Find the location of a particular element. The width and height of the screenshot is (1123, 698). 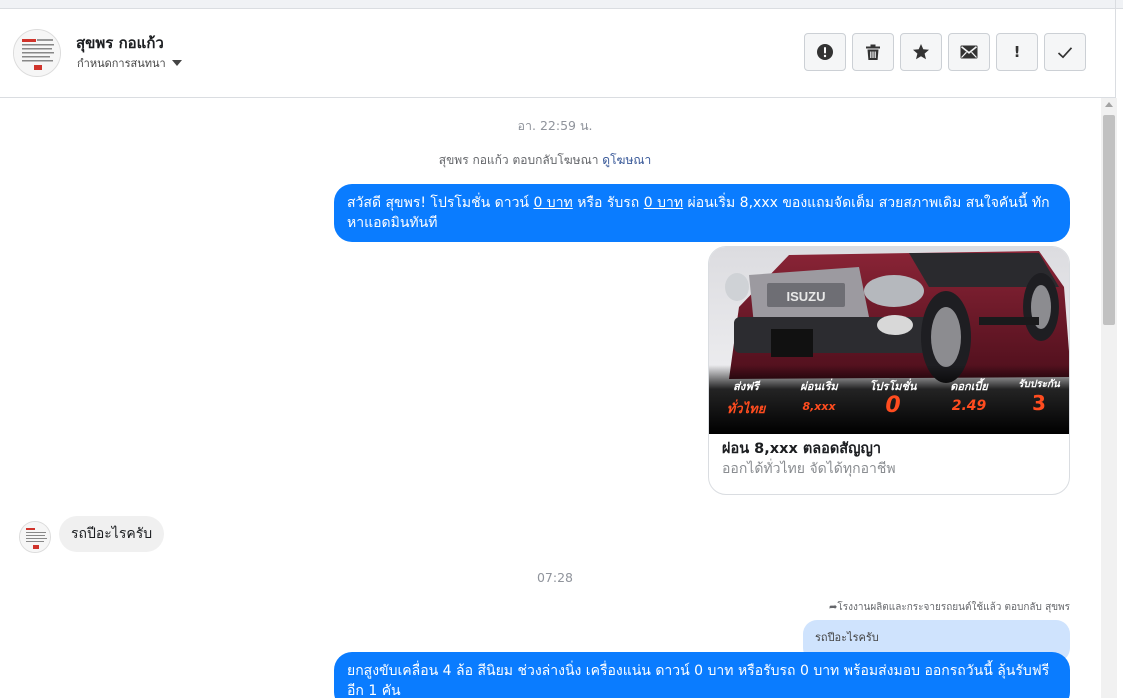

envelope-icon is located at coordinates (969, 52).